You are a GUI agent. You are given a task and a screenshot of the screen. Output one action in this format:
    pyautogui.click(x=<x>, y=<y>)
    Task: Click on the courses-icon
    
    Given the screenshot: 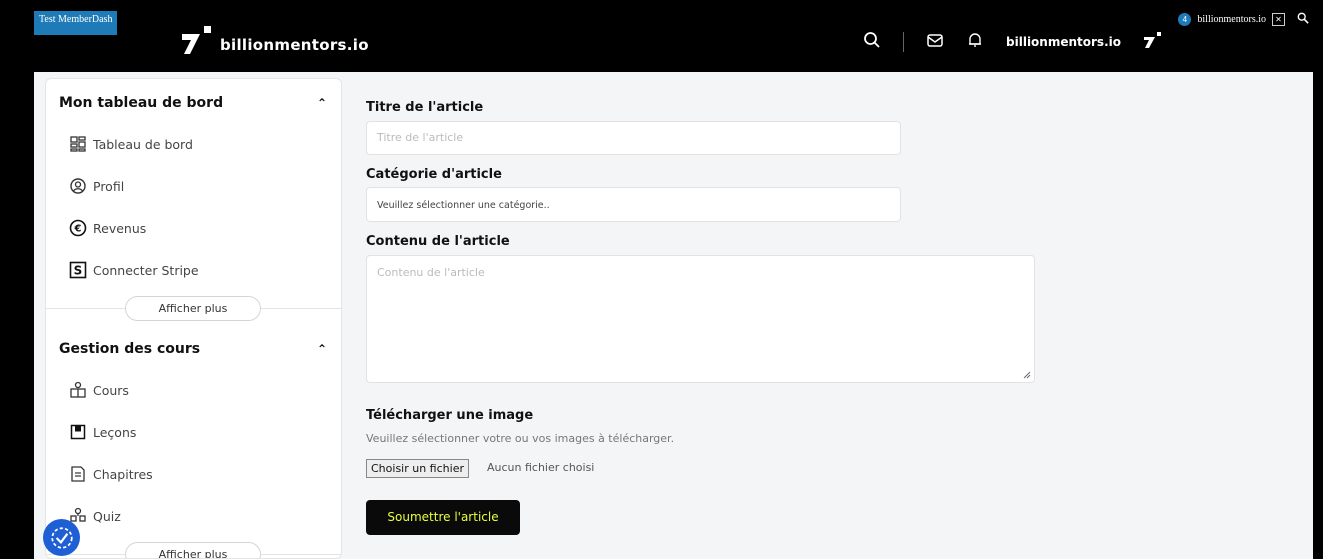 What is the action you would take?
    pyautogui.click(x=78, y=390)
    